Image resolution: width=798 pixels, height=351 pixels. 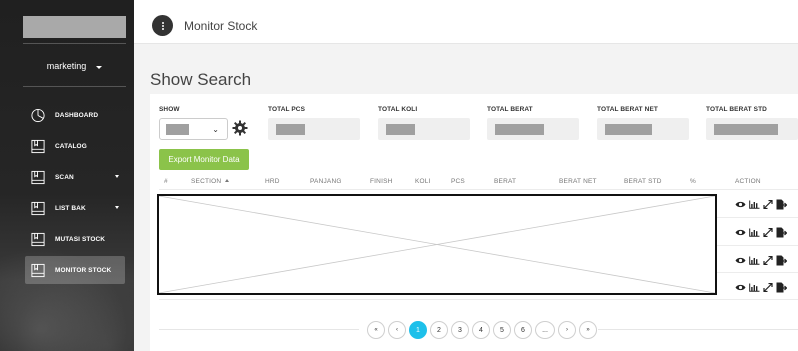 What do you see at coordinates (201, 79) in the screenshot?
I see `section-heading: Show Search` at bounding box center [201, 79].